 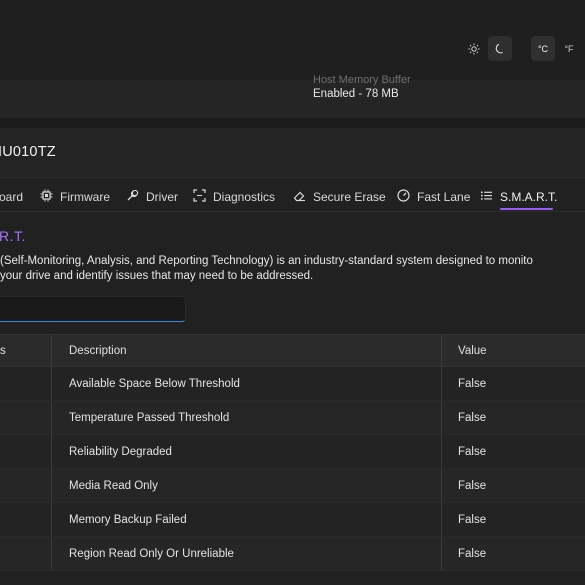 I want to click on tab-label: Diagnostics, so click(x=244, y=197).